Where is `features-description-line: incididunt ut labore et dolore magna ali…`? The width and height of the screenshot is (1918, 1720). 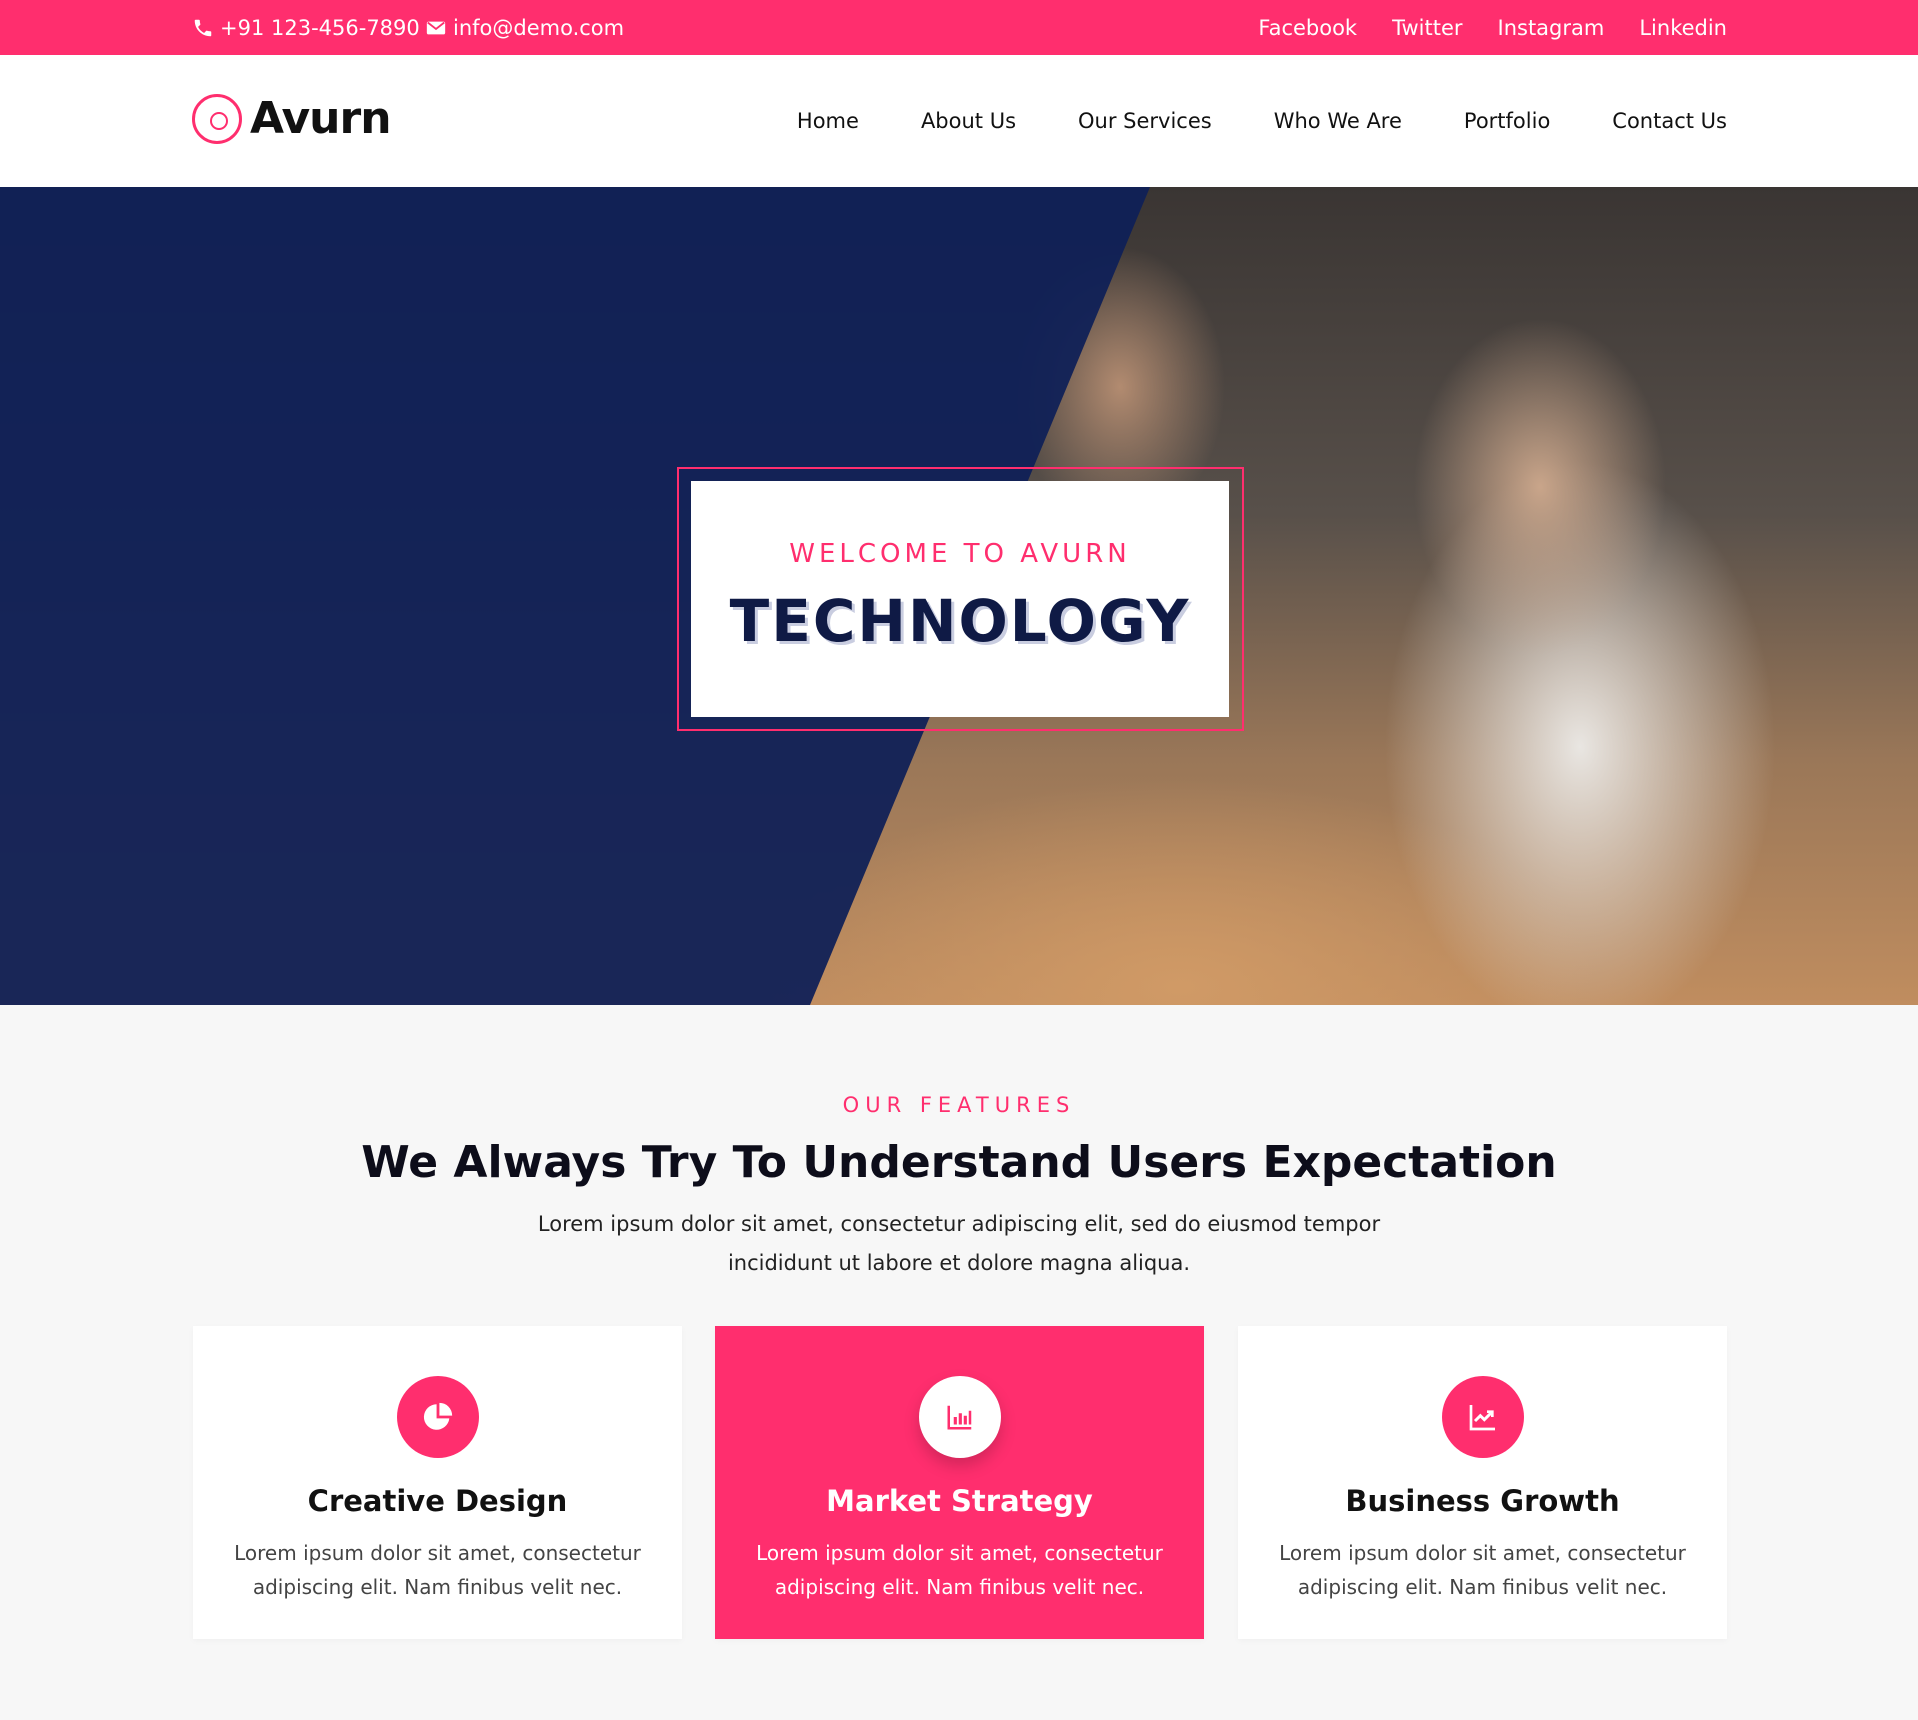 features-description-line: incididunt ut labore et dolore magna ali… is located at coordinates (959, 1263).